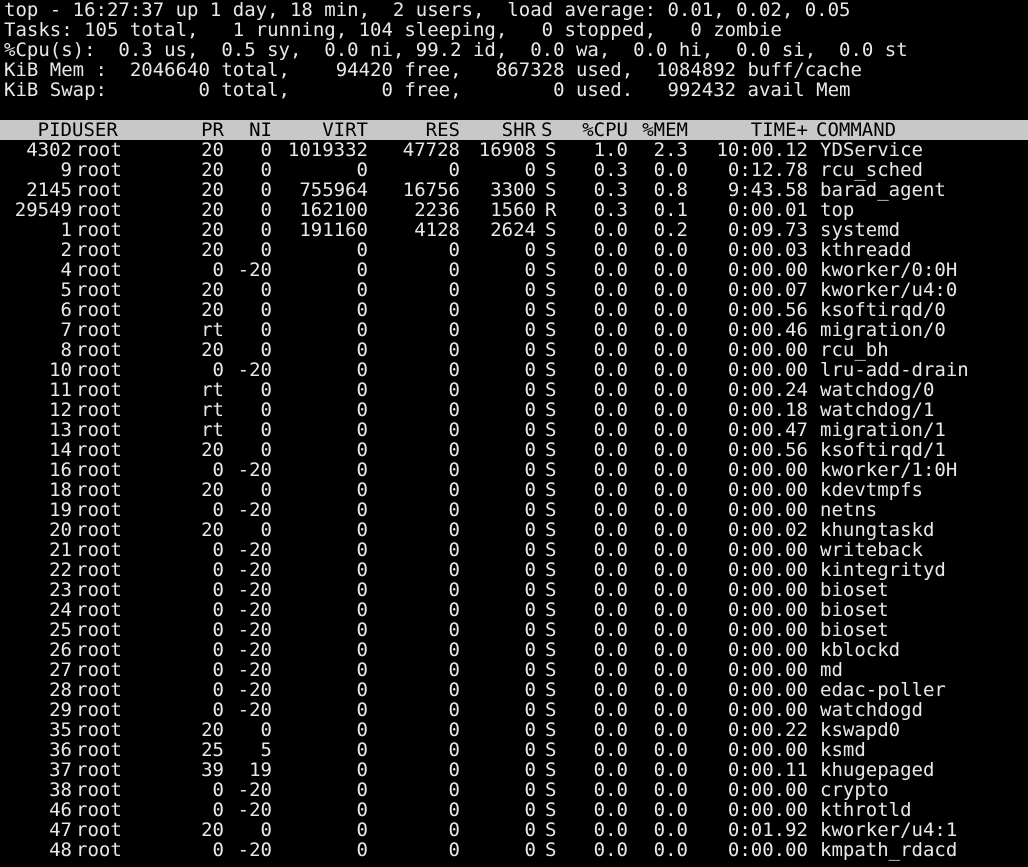 This screenshot has width=1028, height=867. What do you see at coordinates (43, 210) in the screenshot?
I see `pid-cell: 29549` at bounding box center [43, 210].